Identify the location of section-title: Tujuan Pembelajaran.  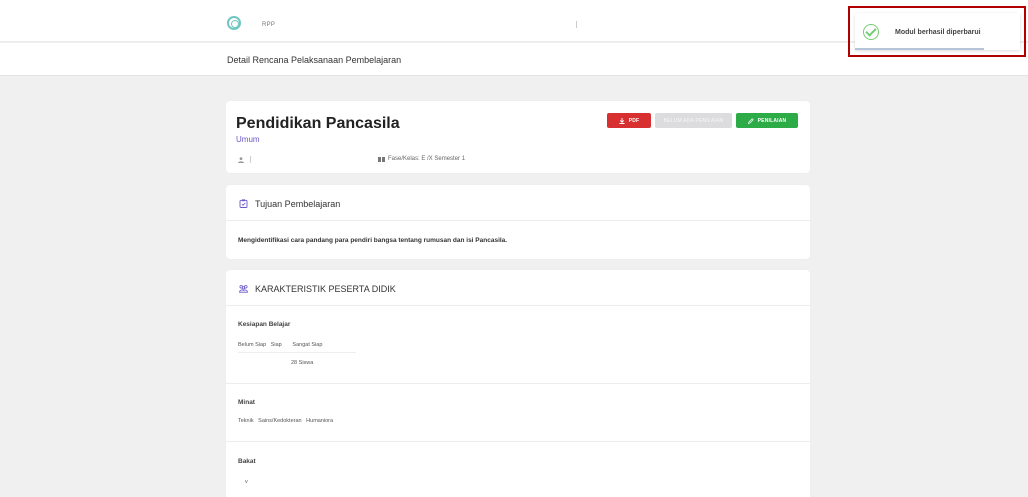
(298, 204).